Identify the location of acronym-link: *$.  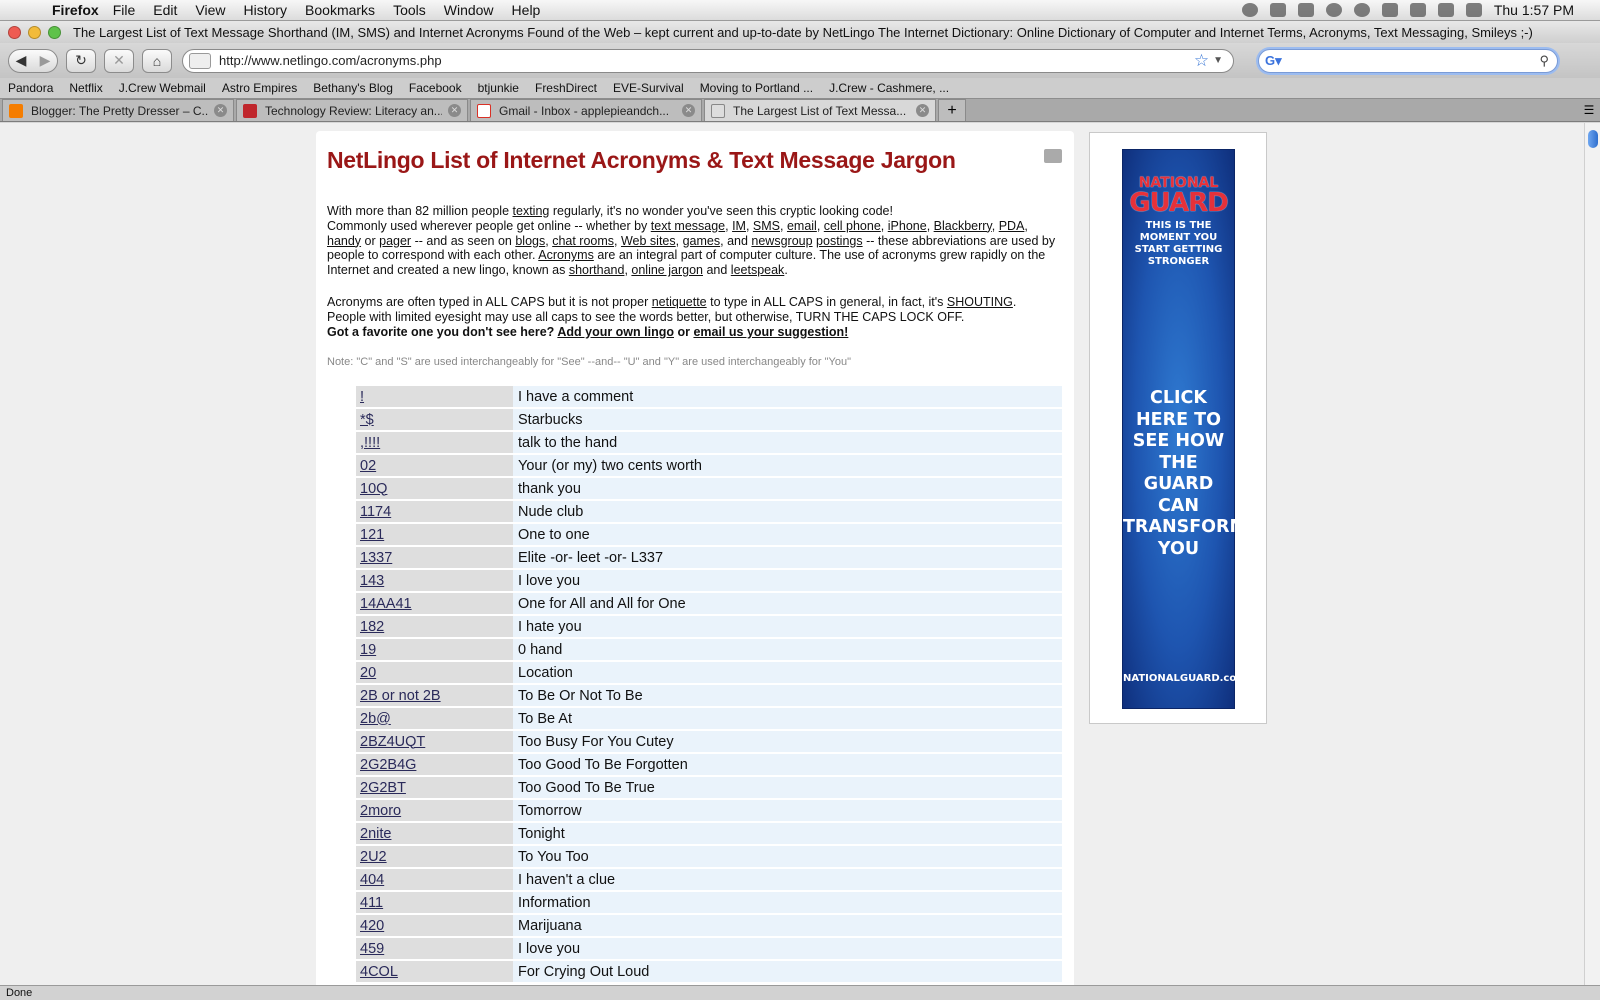
(367, 420).